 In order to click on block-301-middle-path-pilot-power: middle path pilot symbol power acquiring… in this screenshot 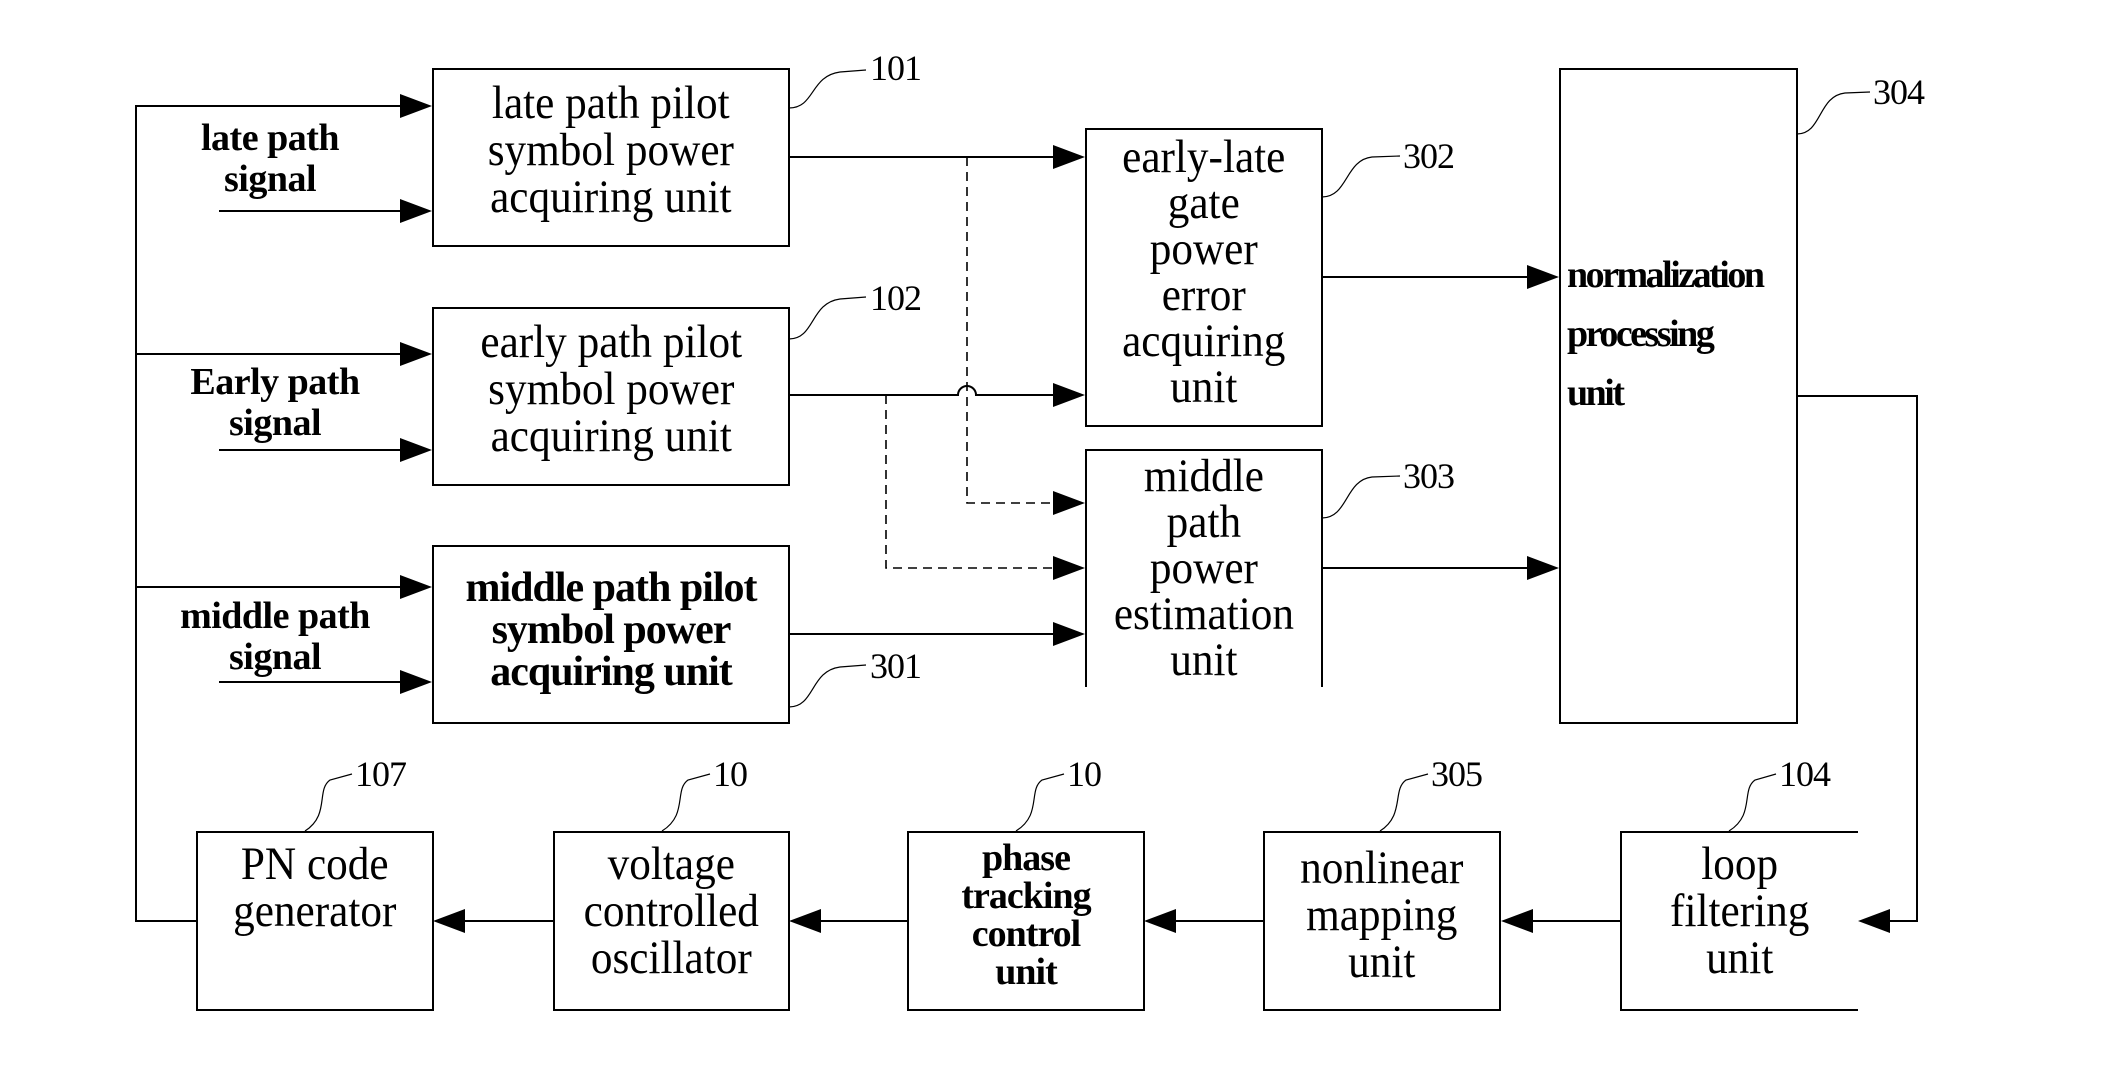, I will do `click(611, 634)`.